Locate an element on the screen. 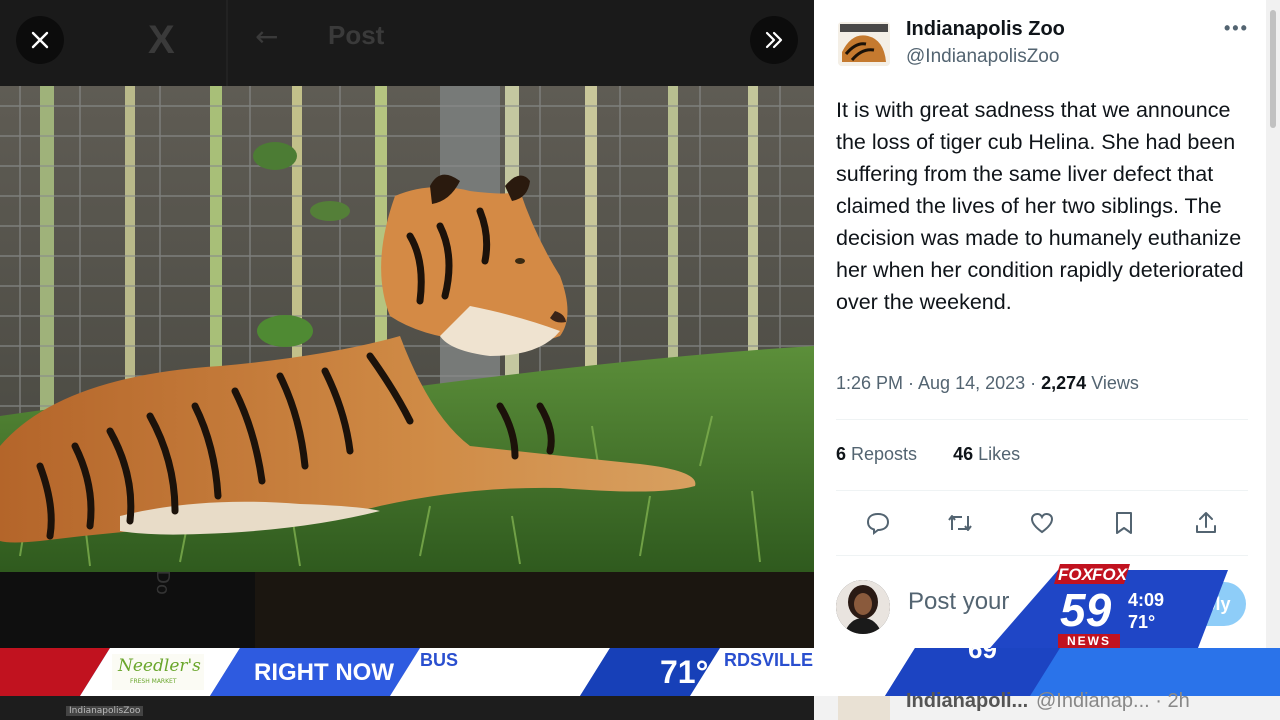 This screenshot has width=1280, height=720. handle: @IndianapolisZoo is located at coordinates (982, 57).